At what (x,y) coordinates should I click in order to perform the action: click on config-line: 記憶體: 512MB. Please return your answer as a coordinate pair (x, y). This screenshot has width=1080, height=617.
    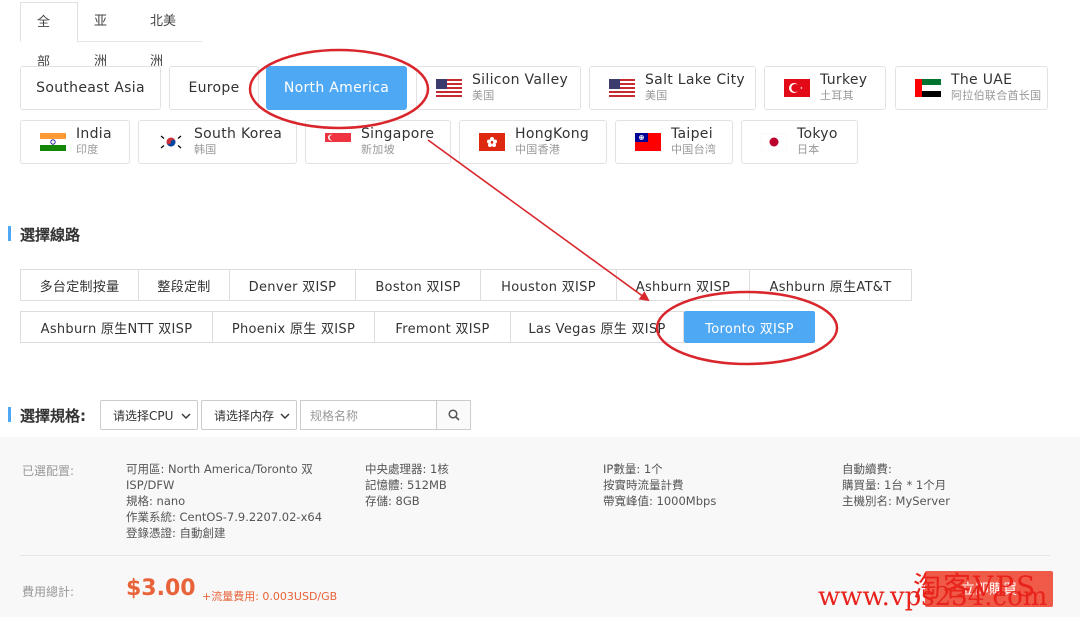
    Looking at the image, I should click on (406, 485).